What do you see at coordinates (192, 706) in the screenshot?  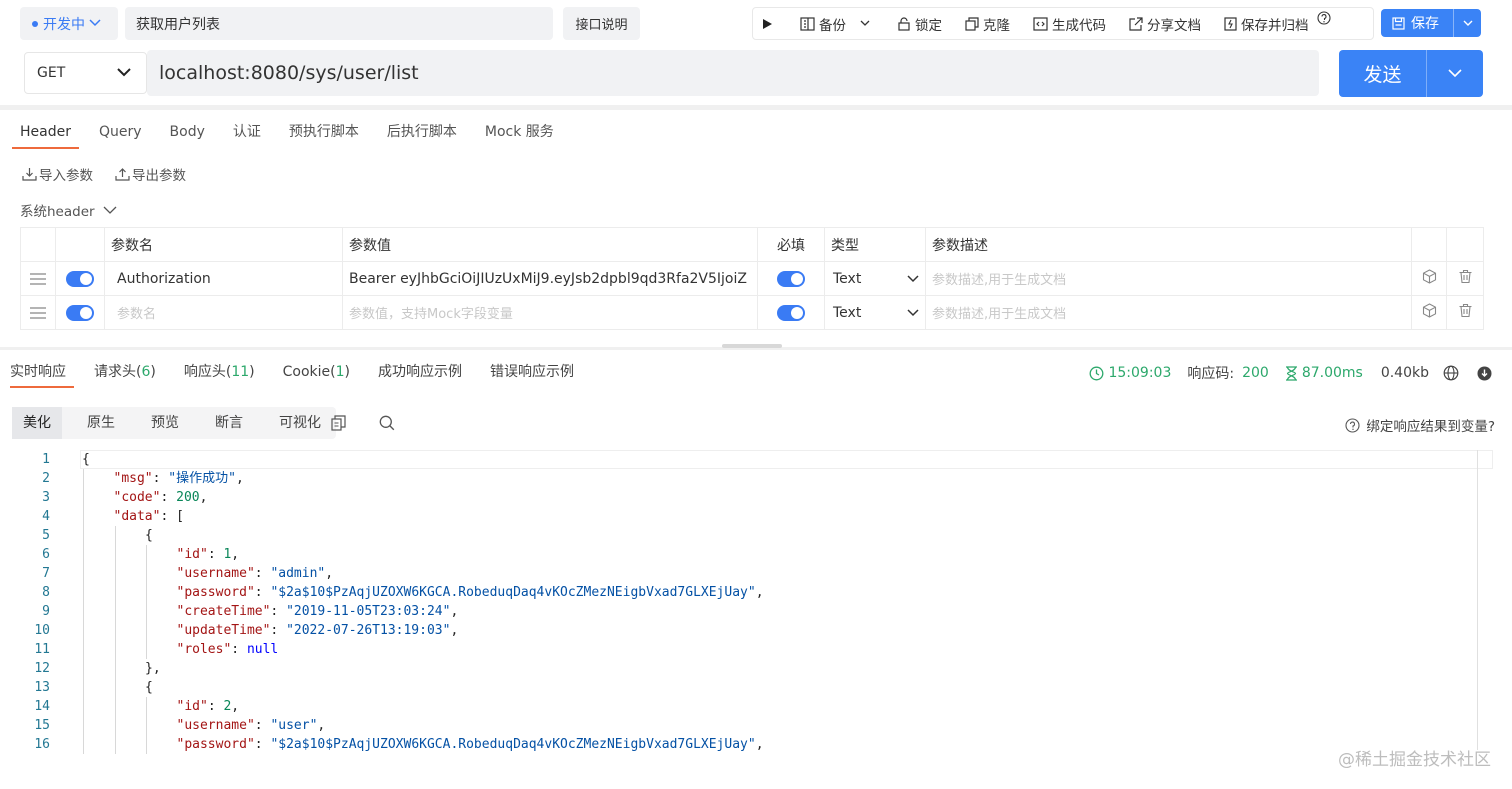 I see `code-token: "id"` at bounding box center [192, 706].